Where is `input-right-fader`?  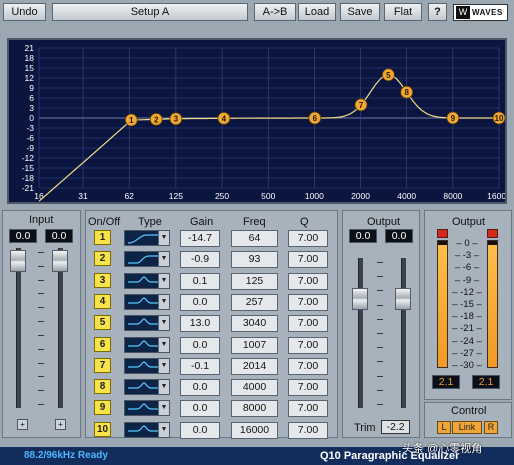
input-right-fader is located at coordinates (60, 261).